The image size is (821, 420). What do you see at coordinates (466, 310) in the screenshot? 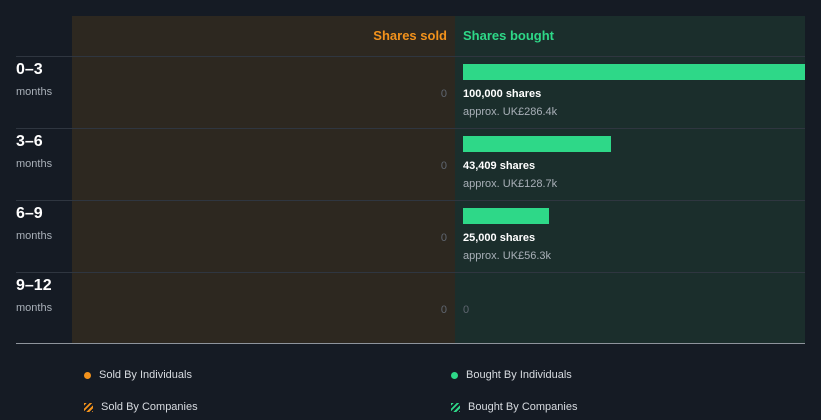
I see `bought-value: 0` at bounding box center [466, 310].